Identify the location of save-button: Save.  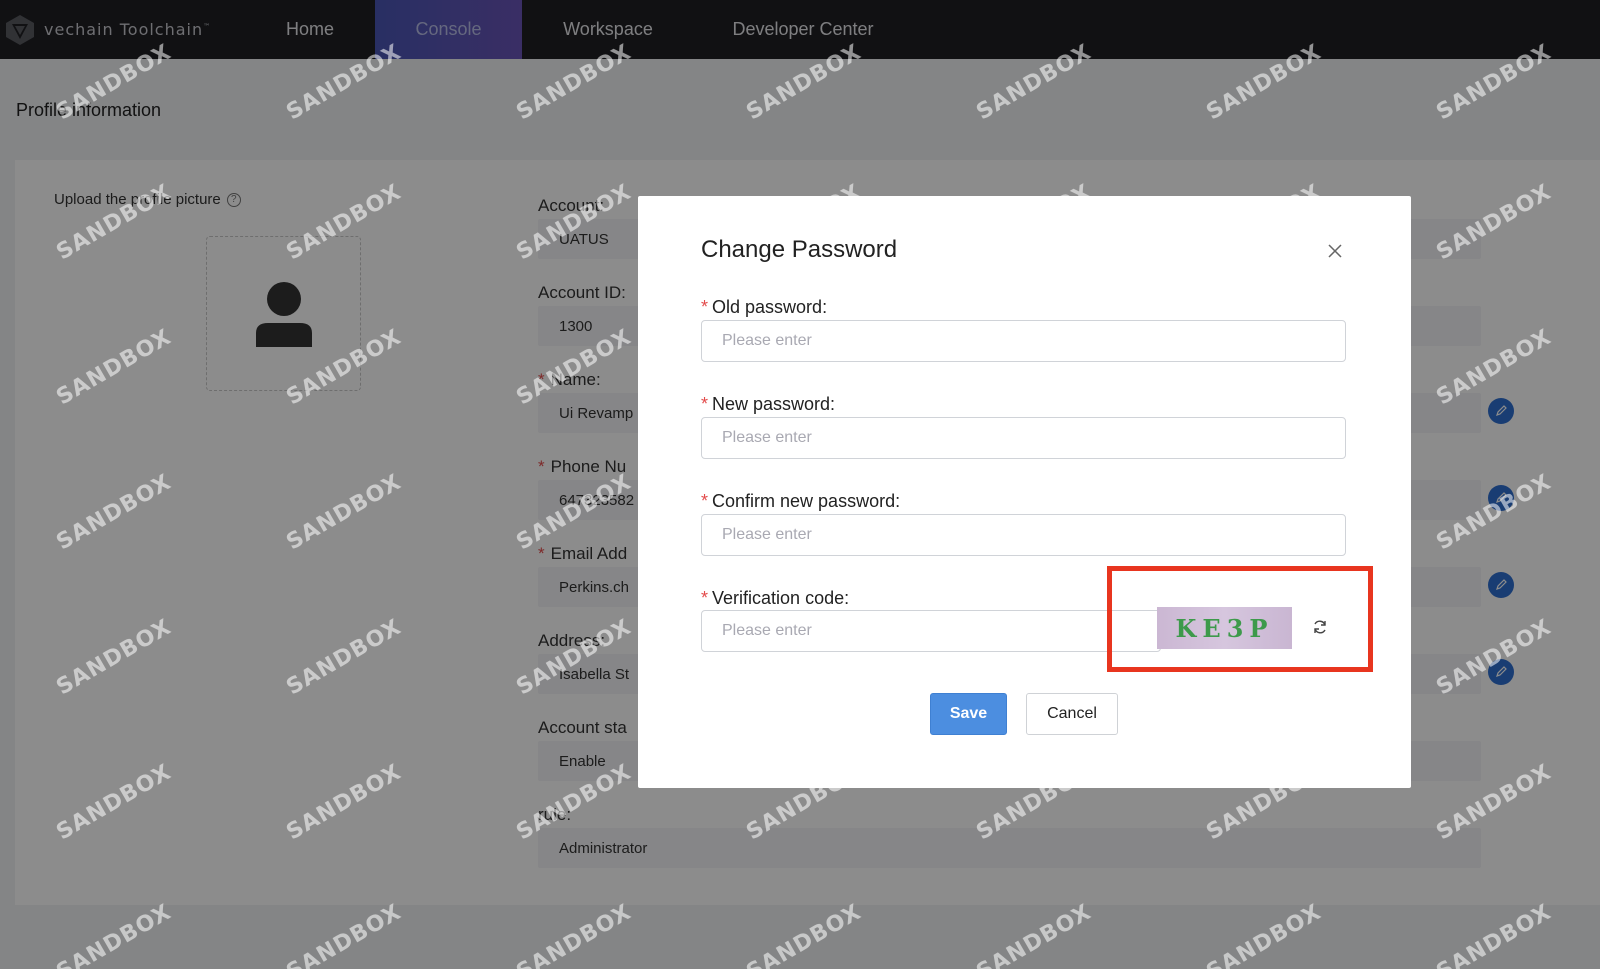
(968, 714).